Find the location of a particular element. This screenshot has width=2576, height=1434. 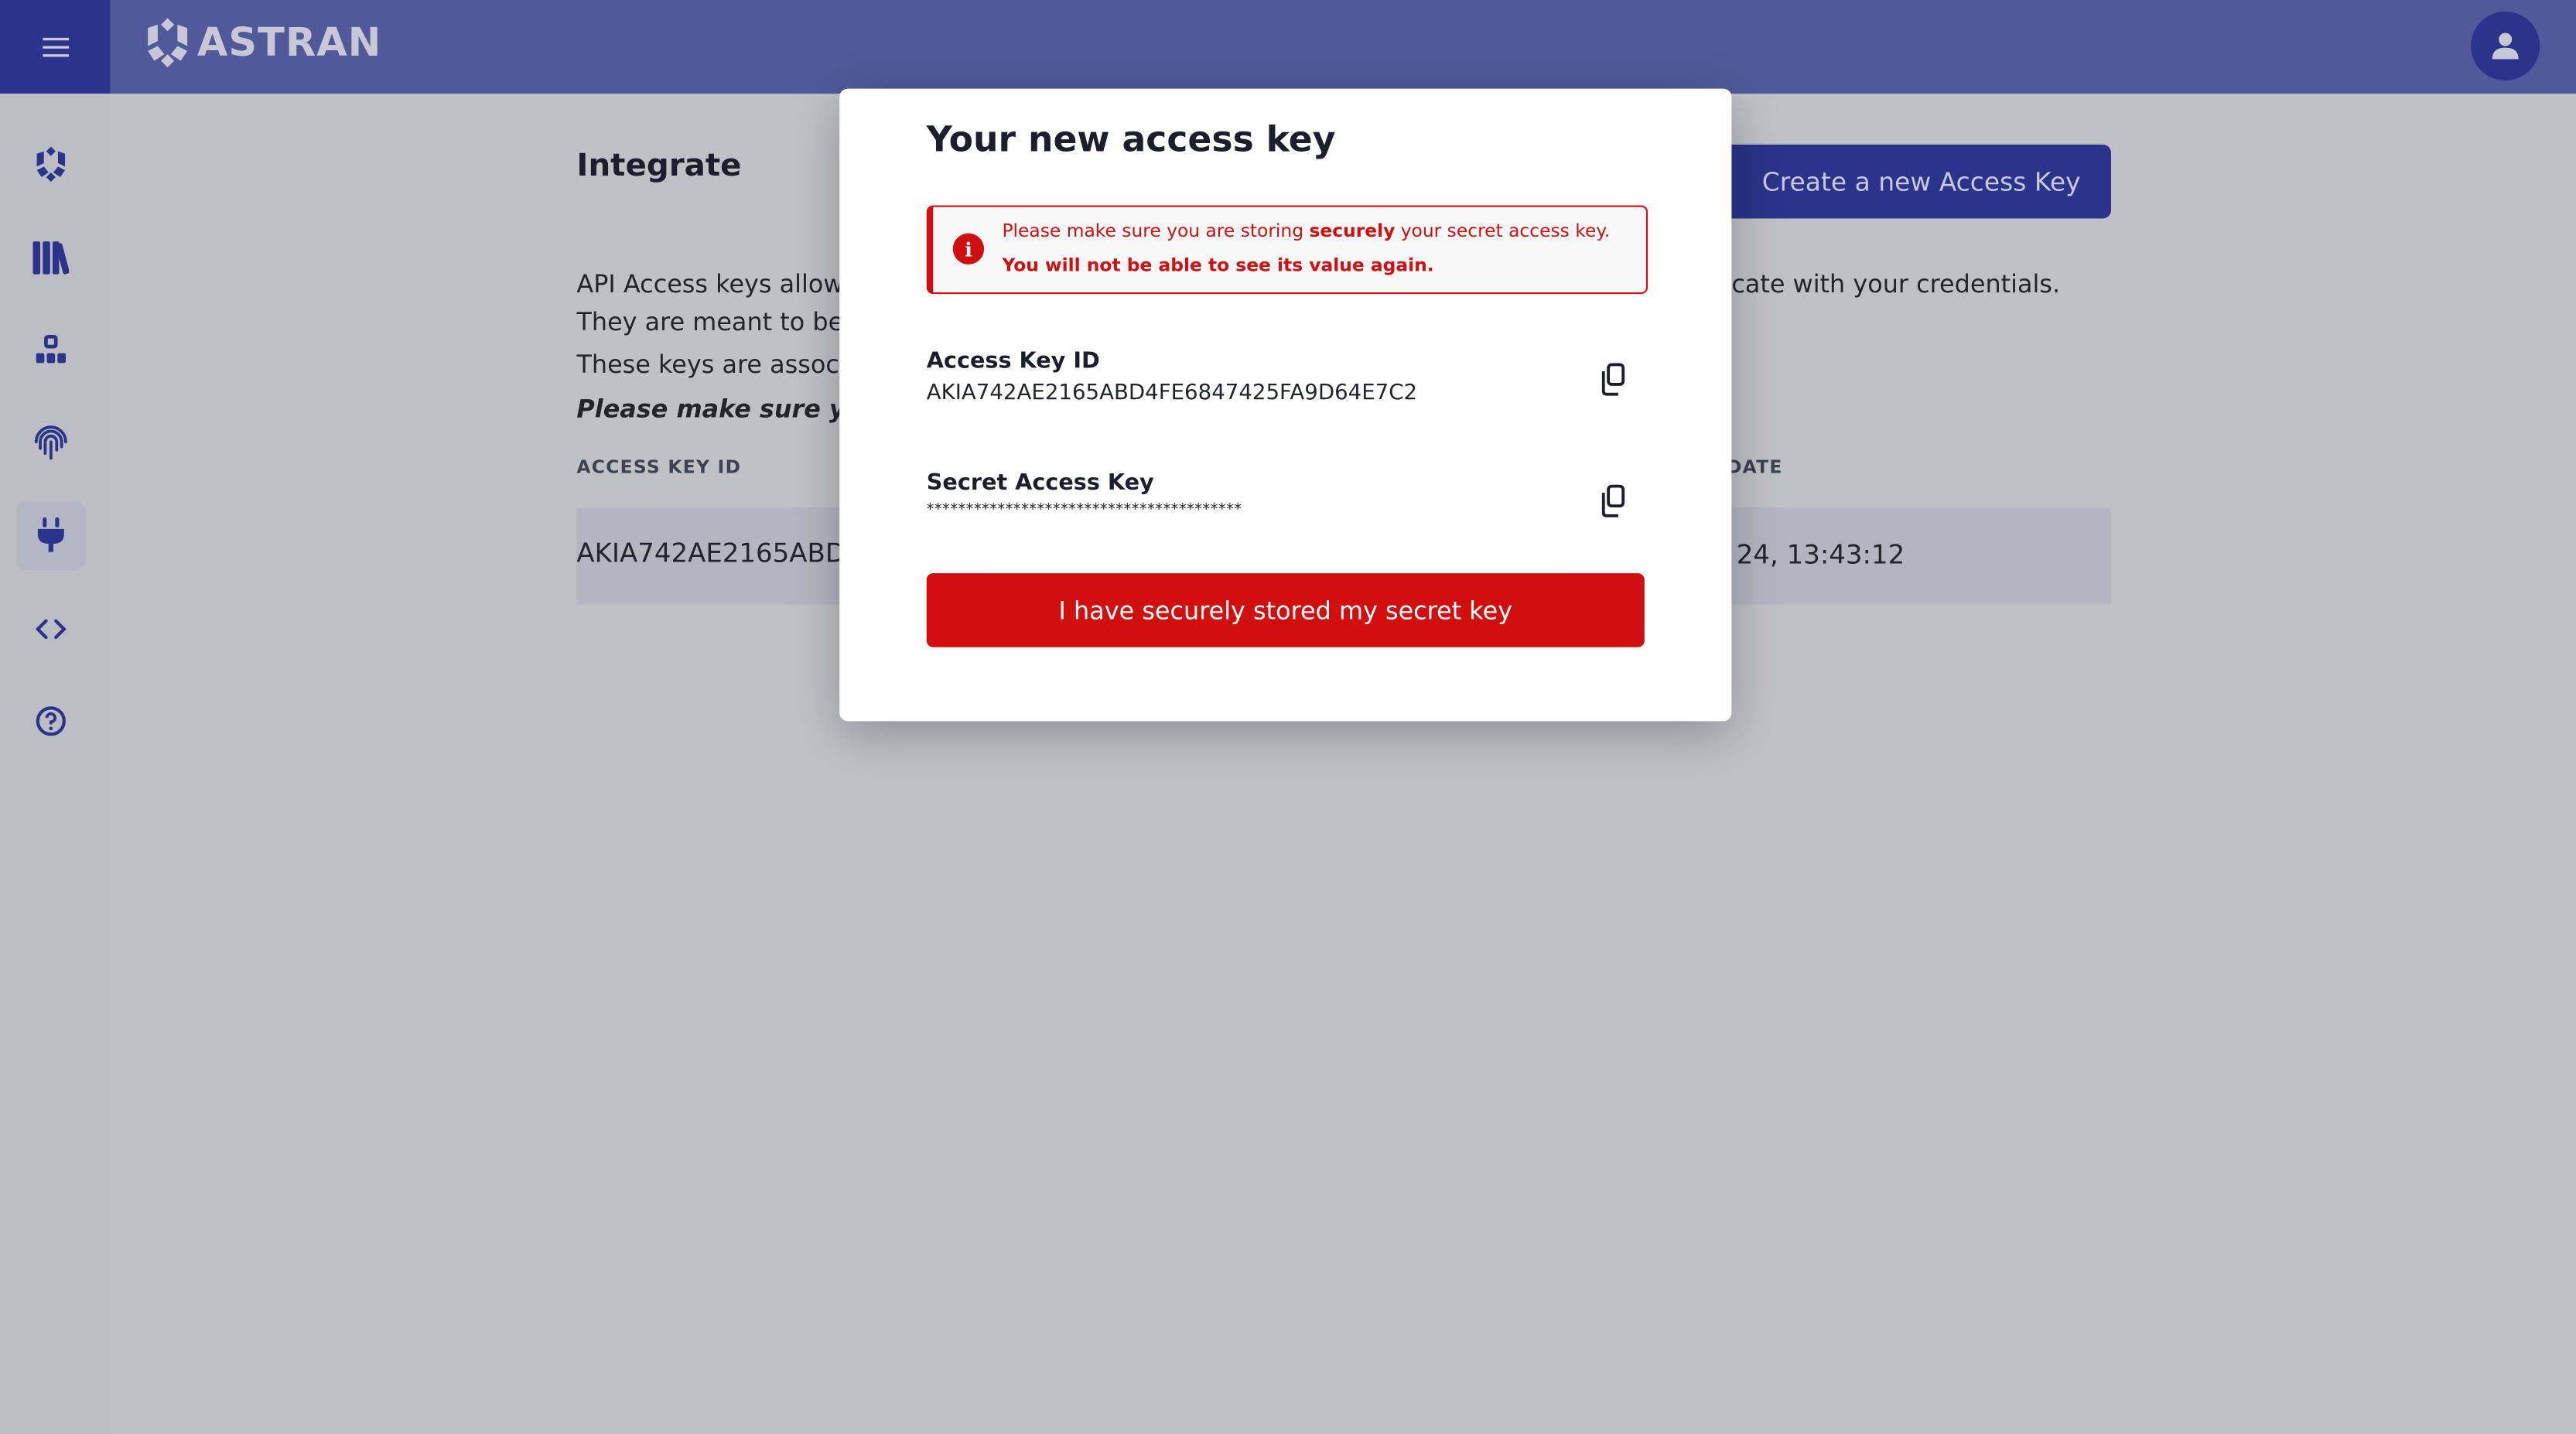

menu-button is located at coordinates (56, 47).